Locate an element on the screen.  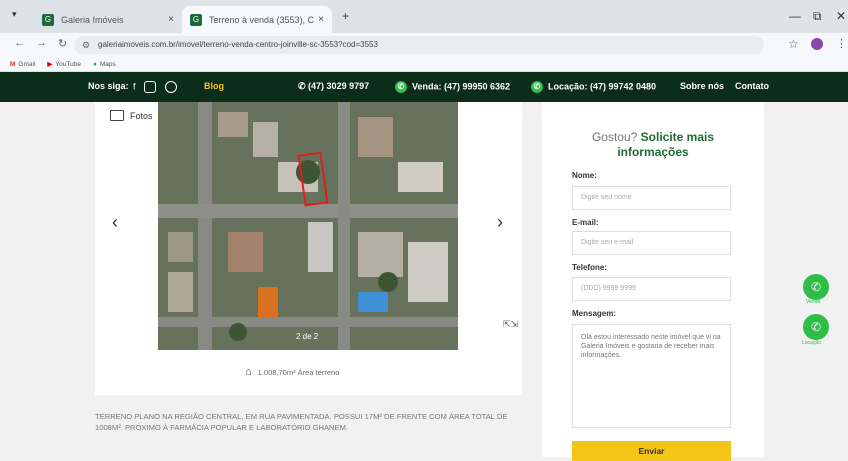
email-input: Digite seu e-mail is located at coordinates (651, 243).